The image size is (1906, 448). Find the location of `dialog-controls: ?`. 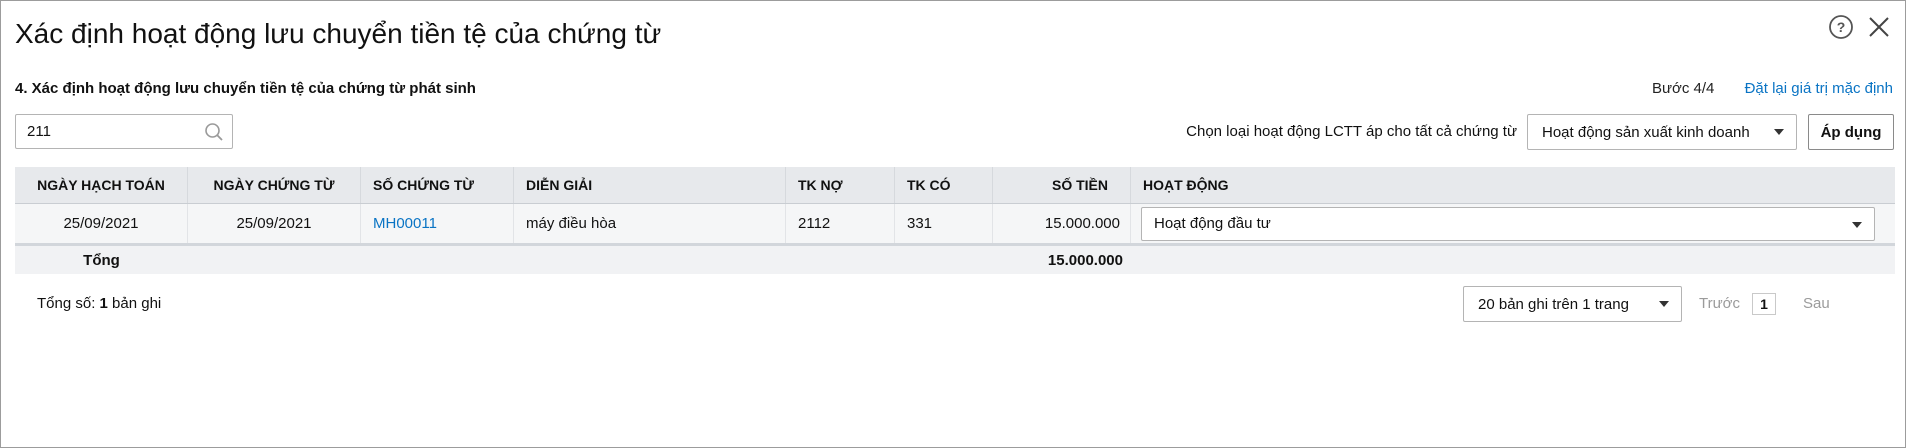

dialog-controls: ? is located at coordinates (1860, 27).